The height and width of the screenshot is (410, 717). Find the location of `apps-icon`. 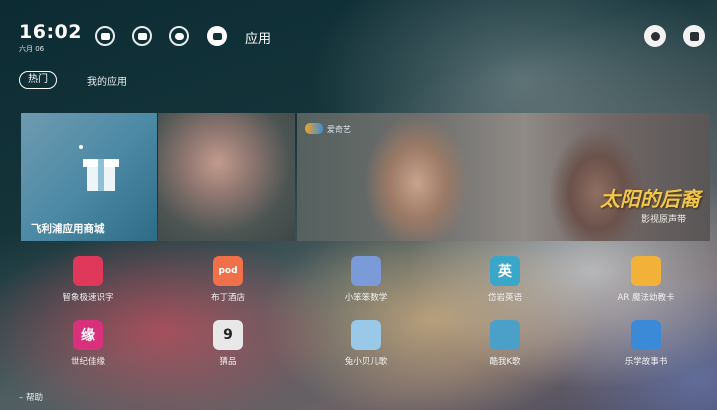

apps-icon is located at coordinates (217, 36).